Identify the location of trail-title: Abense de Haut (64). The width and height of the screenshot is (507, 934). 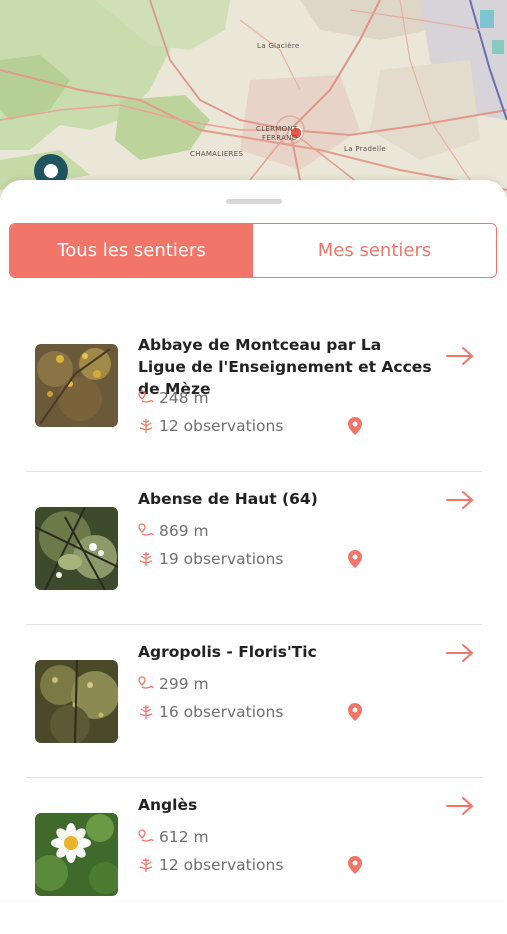
(228, 499).